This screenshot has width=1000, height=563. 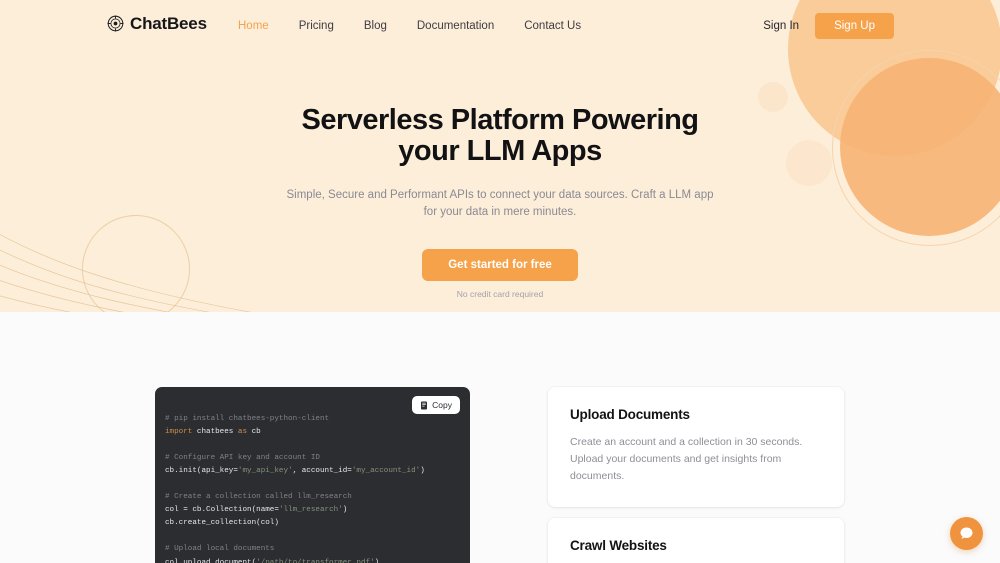 What do you see at coordinates (220, 549) in the screenshot?
I see `code-line-comment-4: # Upload local documents` at bounding box center [220, 549].